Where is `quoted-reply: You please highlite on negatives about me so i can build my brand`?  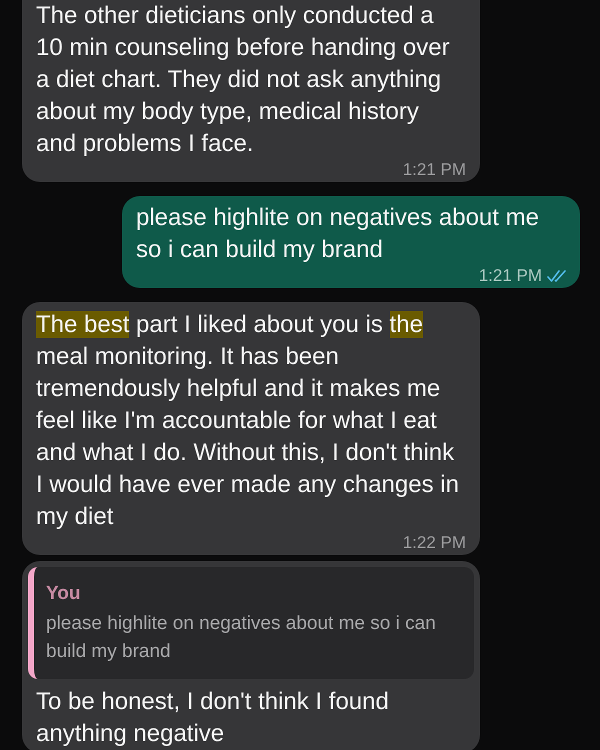
quoted-reply: You please highlite on negatives about me so i can build my brand is located at coordinates (251, 623).